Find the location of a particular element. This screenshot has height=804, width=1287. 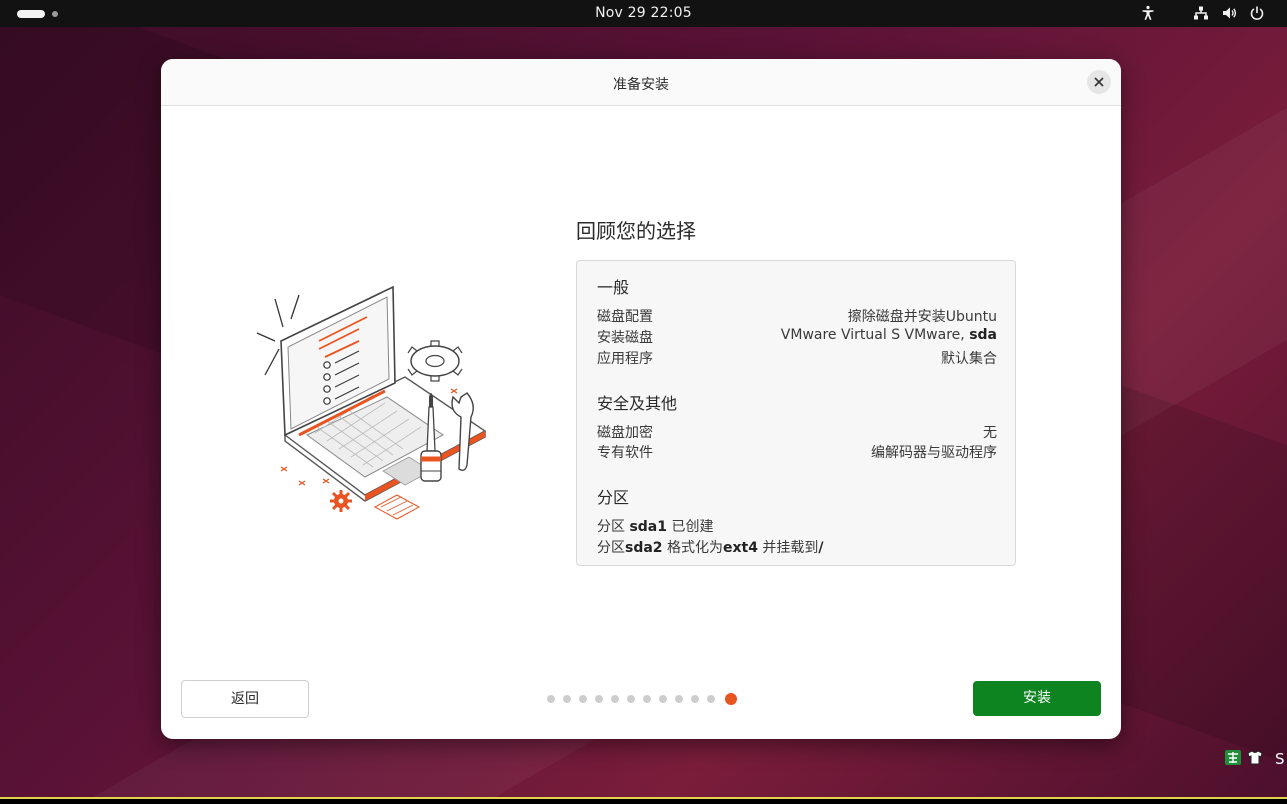

dialog-title: 准备安装 is located at coordinates (641, 85).